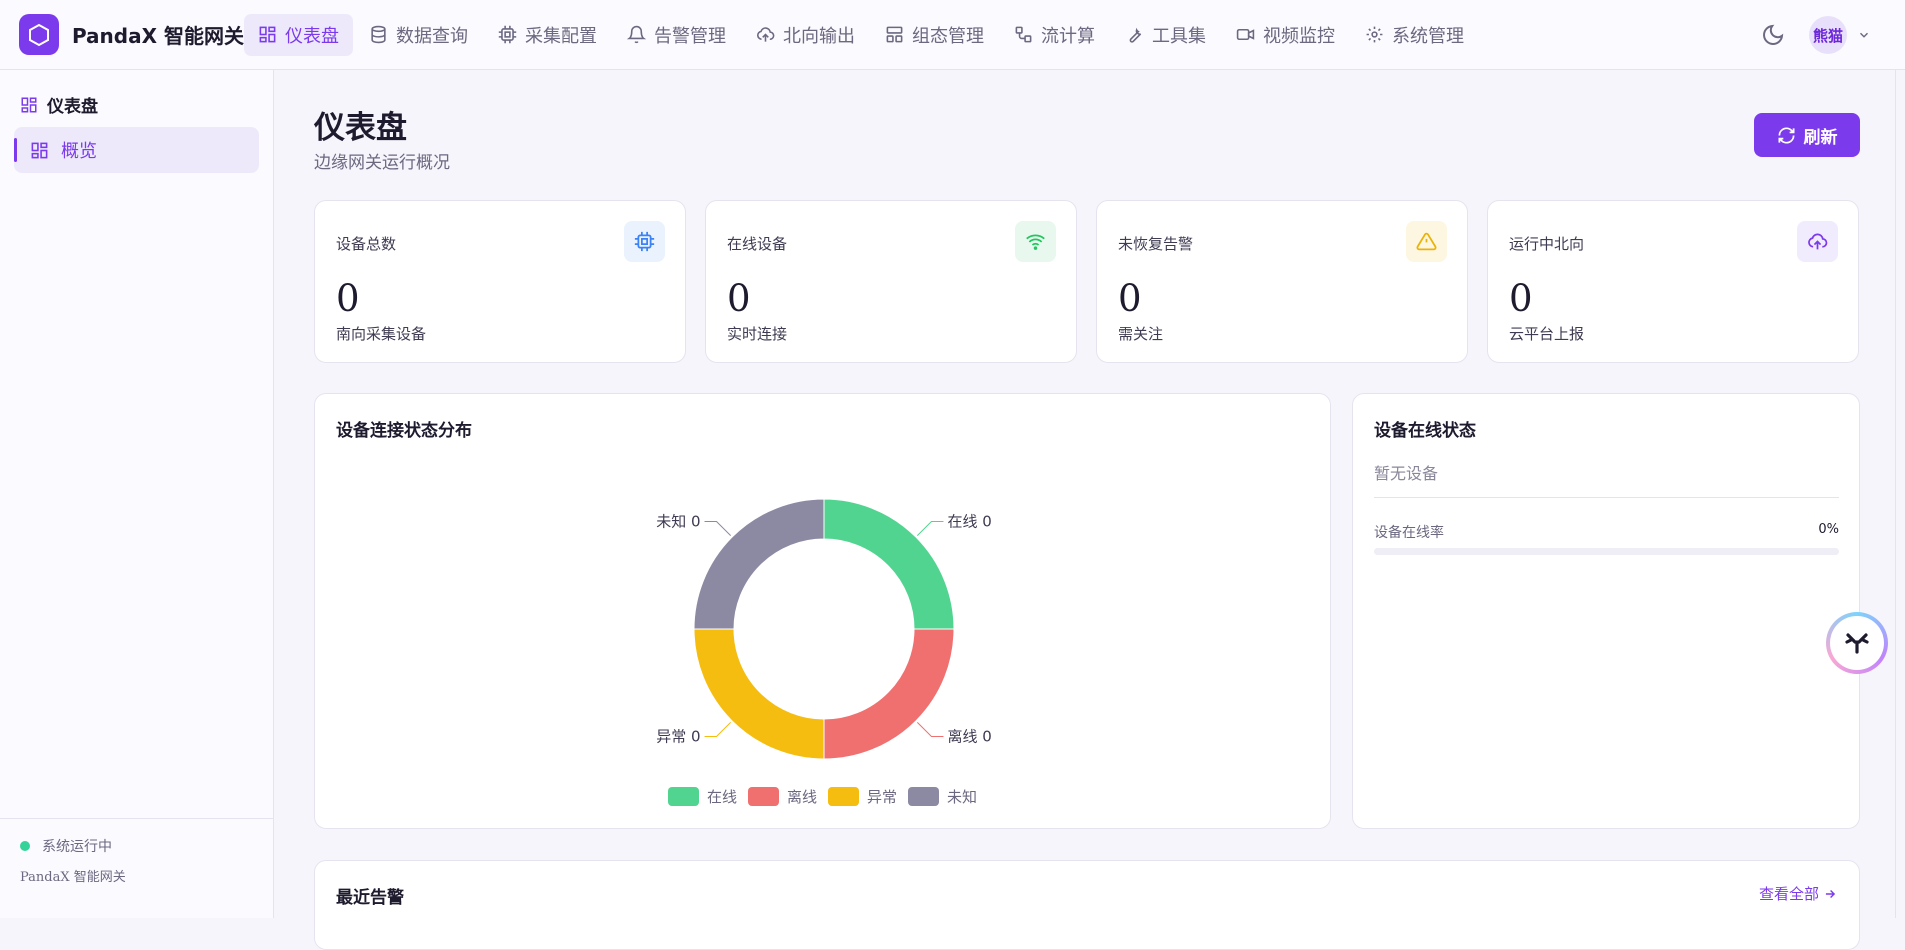  Describe the element at coordinates (1035, 241) in the screenshot. I see `wifi-icon` at that location.